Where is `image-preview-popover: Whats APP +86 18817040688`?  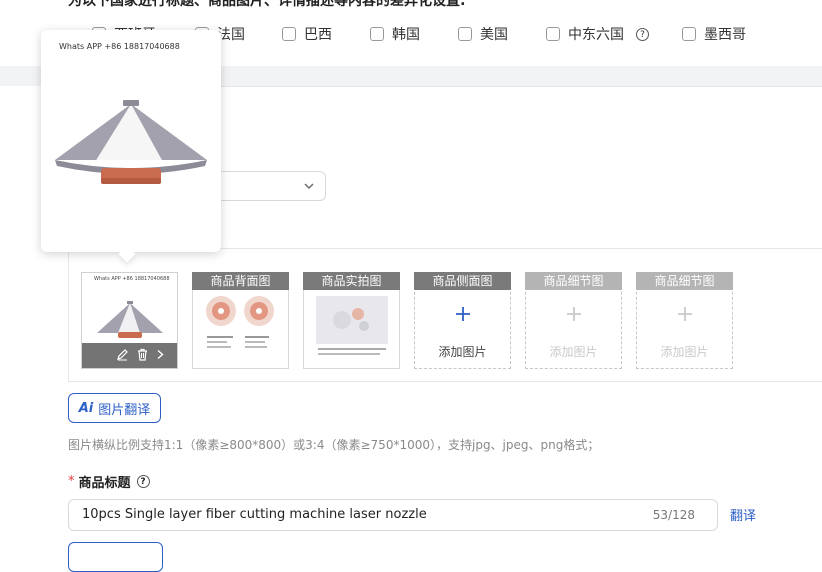
image-preview-popover: Whats APP +86 18817040688 is located at coordinates (131, 141).